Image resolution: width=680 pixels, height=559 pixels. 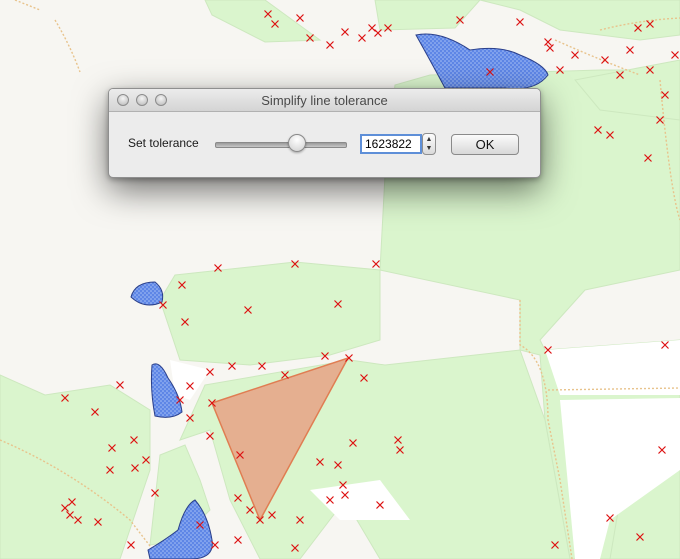 I want to click on dialog-titlebar: Simplify line tolerance, so click(x=324, y=100).